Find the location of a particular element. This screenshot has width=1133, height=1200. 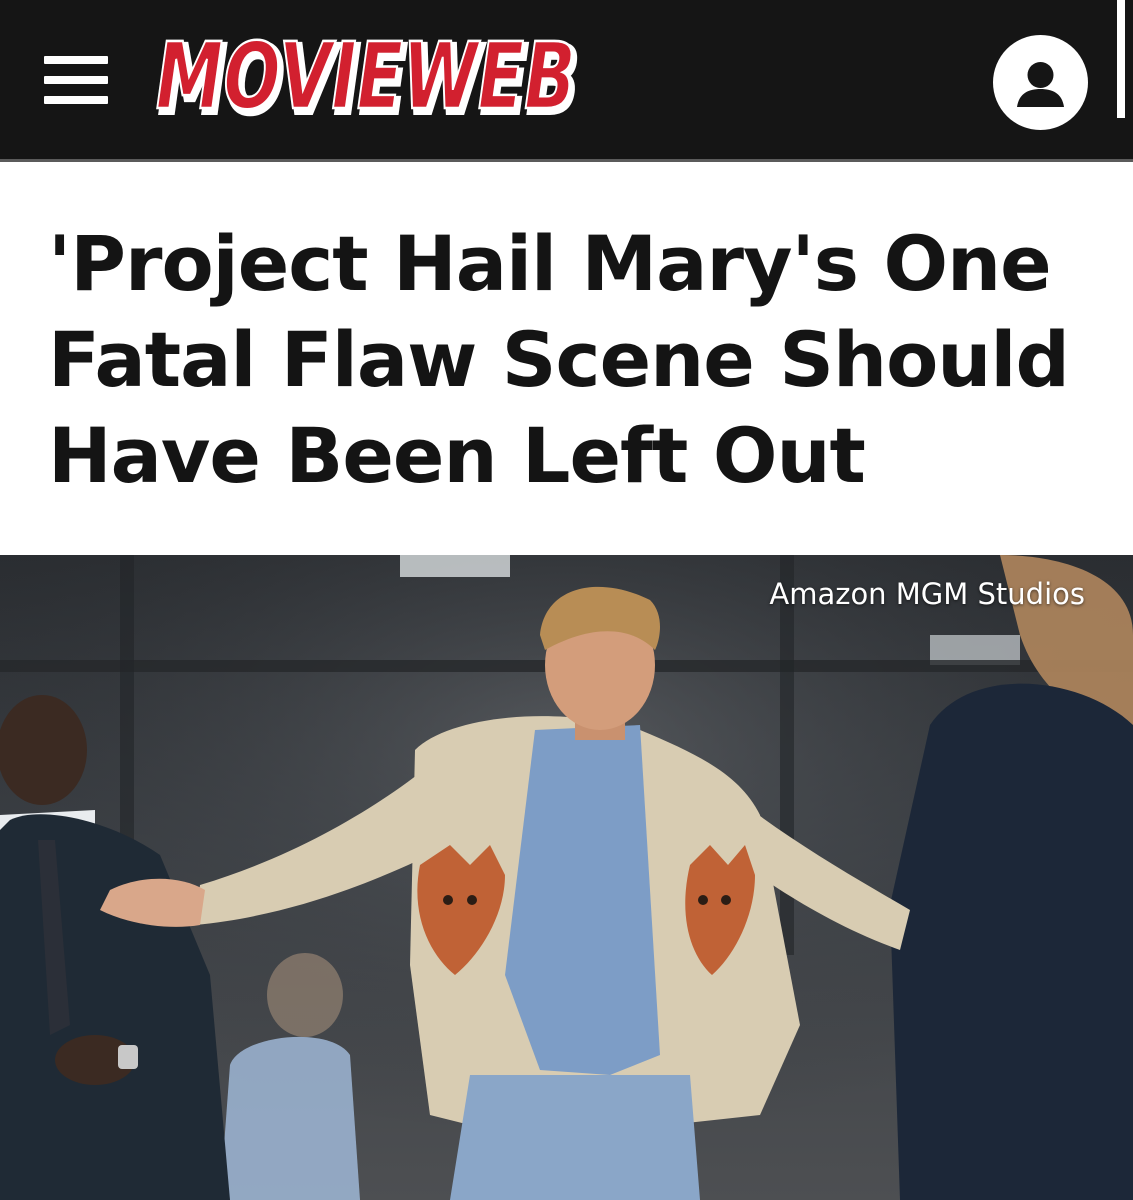

site-logo: MOVIEWEB MOVIEWEB is located at coordinates (370, 80).